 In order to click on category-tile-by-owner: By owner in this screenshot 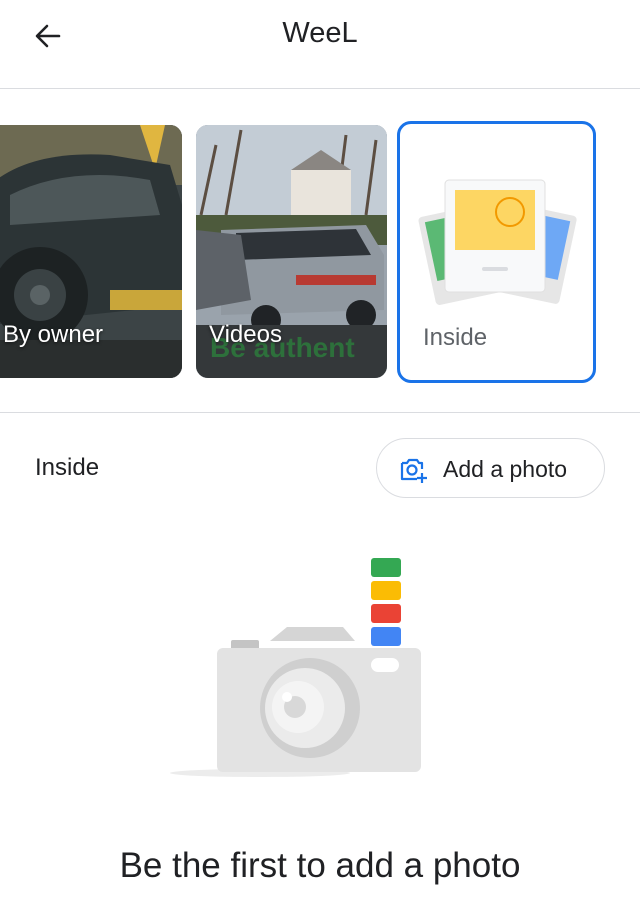, I will do `click(91, 251)`.